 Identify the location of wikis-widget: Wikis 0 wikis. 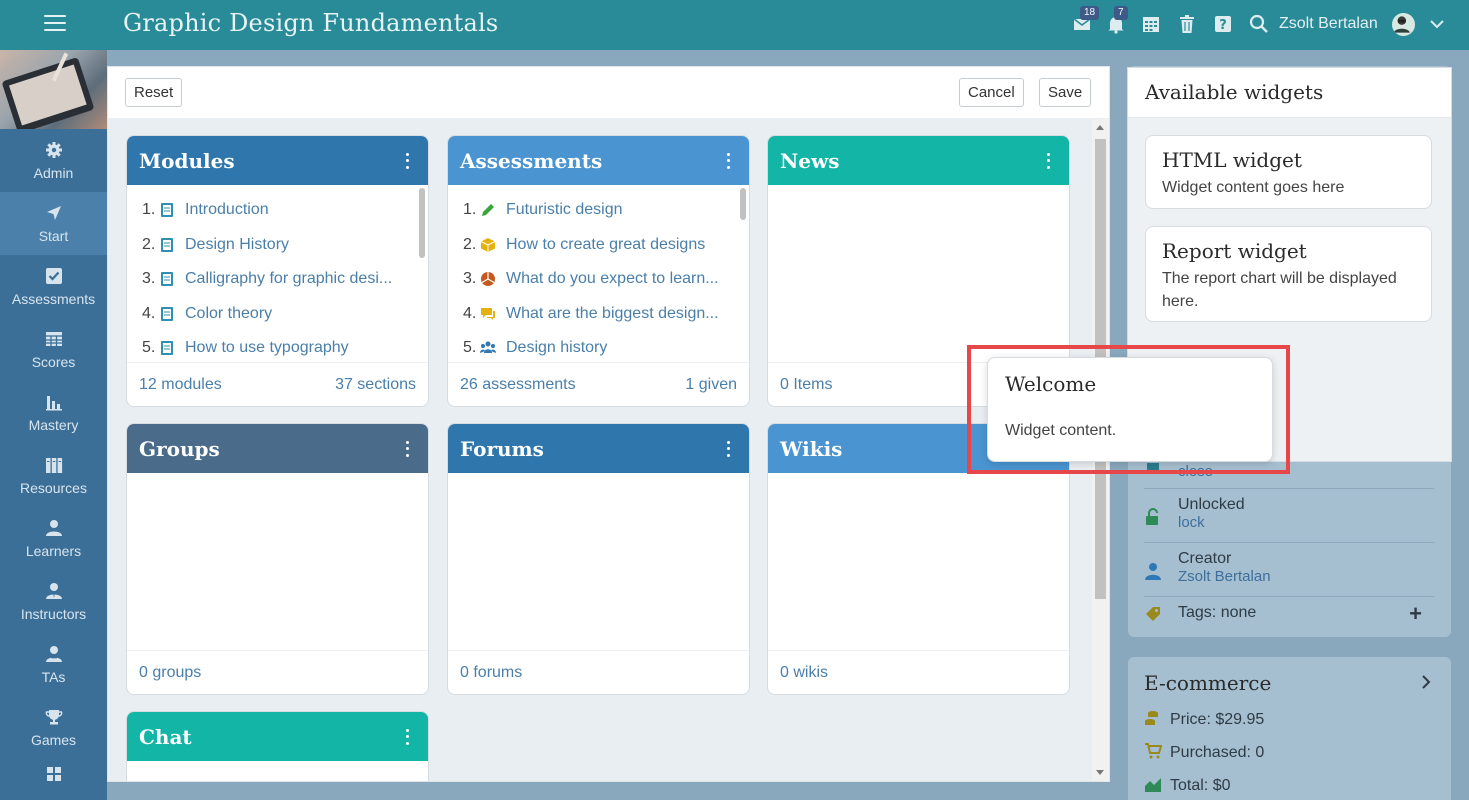
(918, 559).